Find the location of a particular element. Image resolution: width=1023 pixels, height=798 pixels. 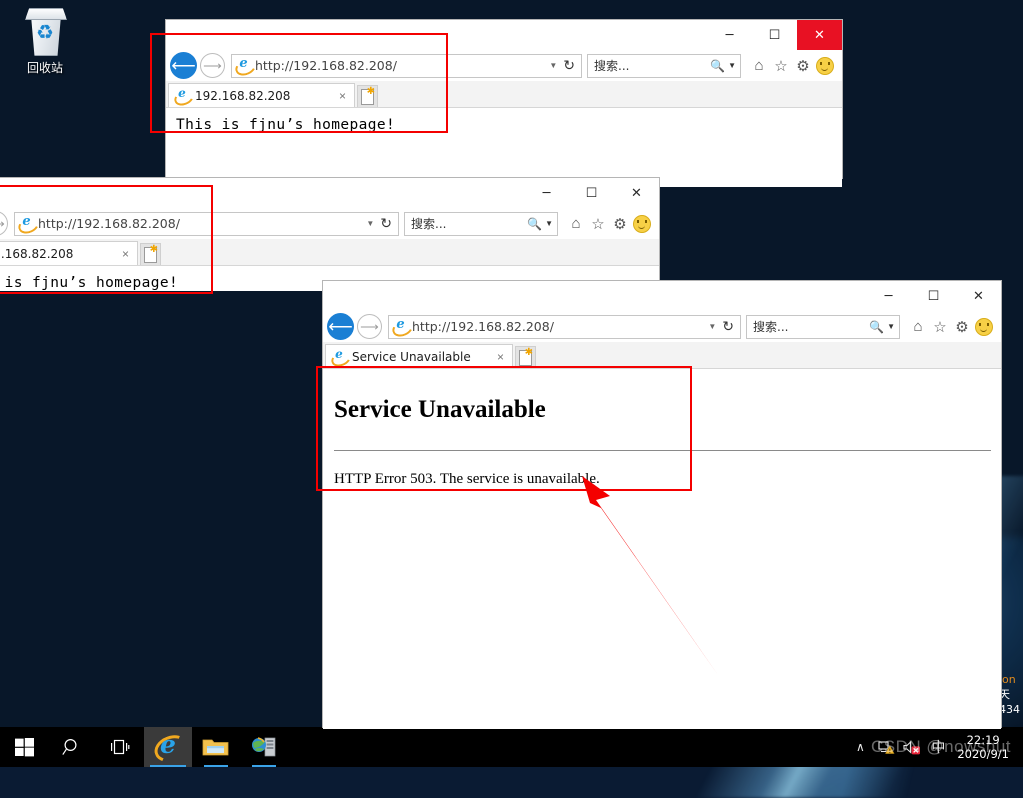

page-text: This is fjnu’s homepage! is located at coordinates (286, 125).